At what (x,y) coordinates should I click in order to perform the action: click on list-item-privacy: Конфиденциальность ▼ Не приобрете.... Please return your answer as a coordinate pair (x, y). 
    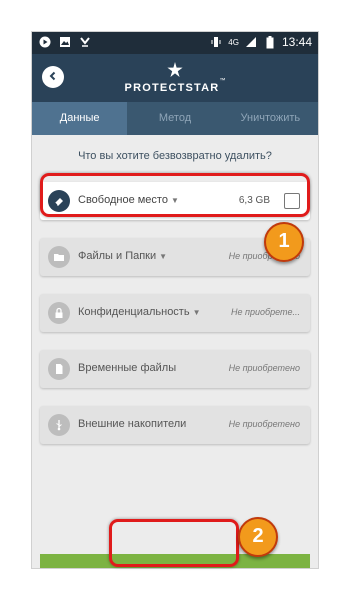
    Looking at the image, I should click on (175, 313).